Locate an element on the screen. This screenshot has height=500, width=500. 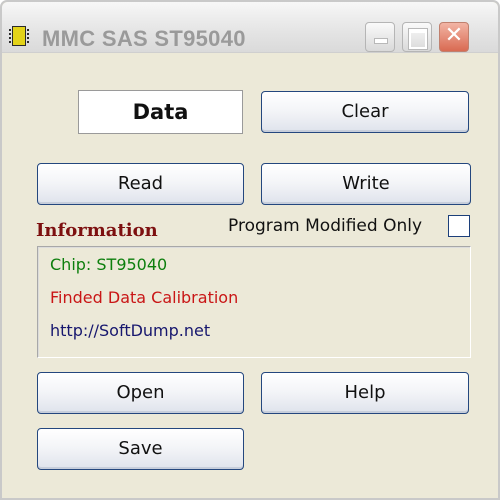
close-button: ✕ is located at coordinates (454, 37).